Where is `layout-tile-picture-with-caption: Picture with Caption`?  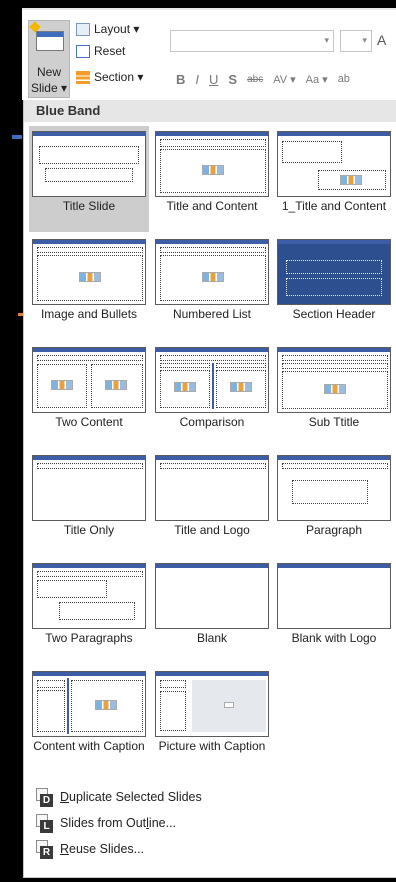 layout-tile-picture-with-caption: Picture with Caption is located at coordinates (212, 719).